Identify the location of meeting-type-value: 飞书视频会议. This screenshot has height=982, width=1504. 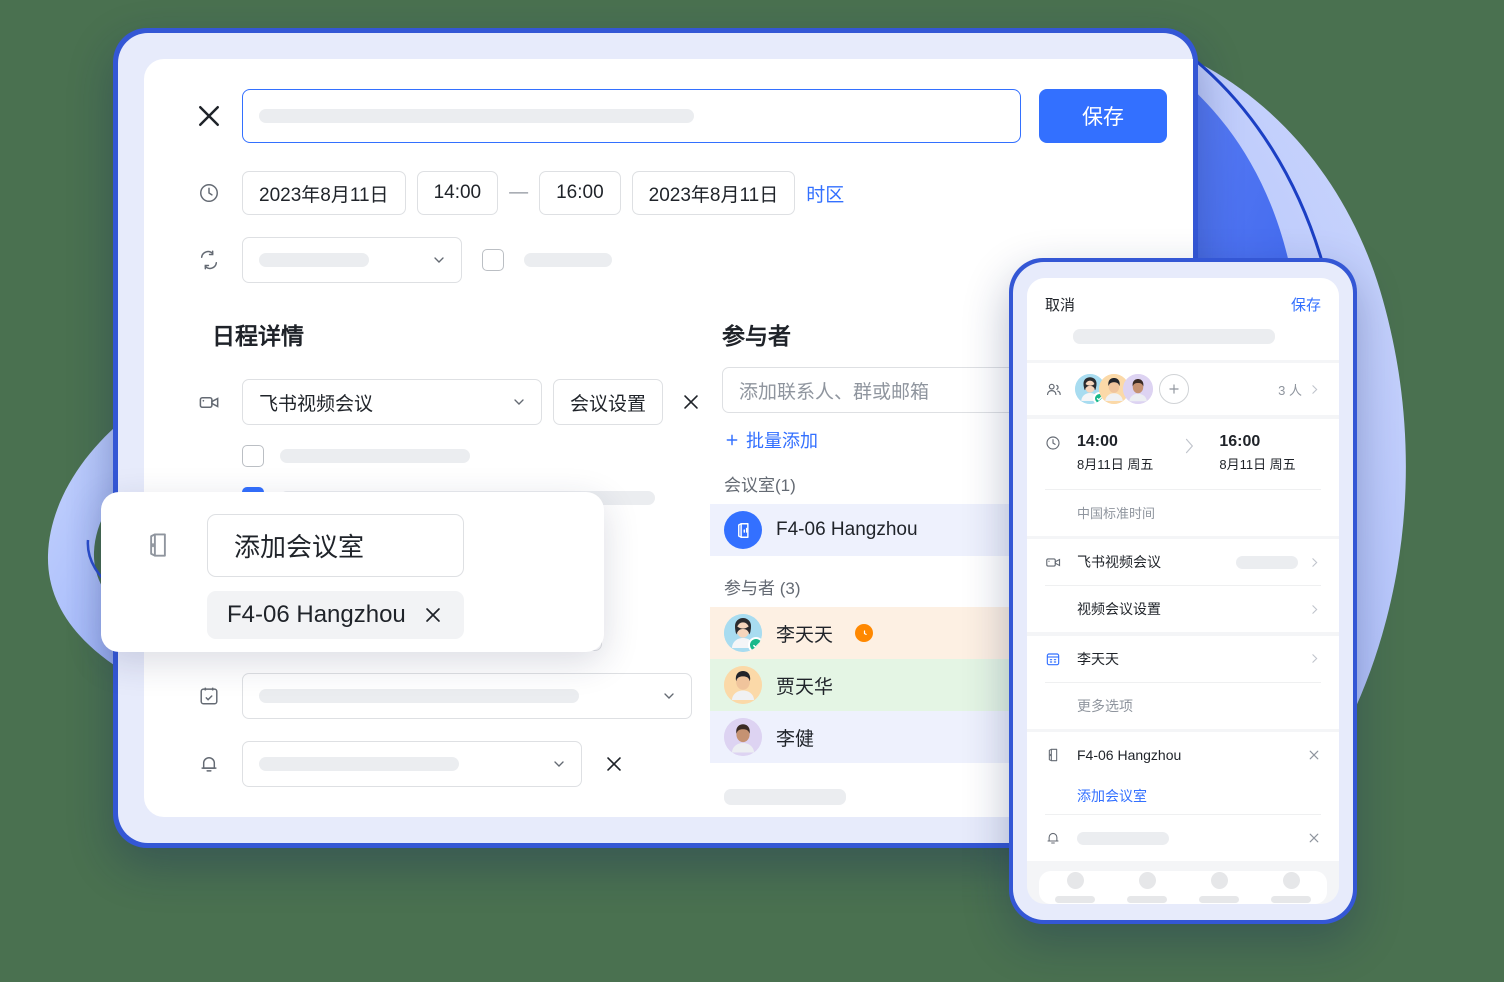
(316, 404).